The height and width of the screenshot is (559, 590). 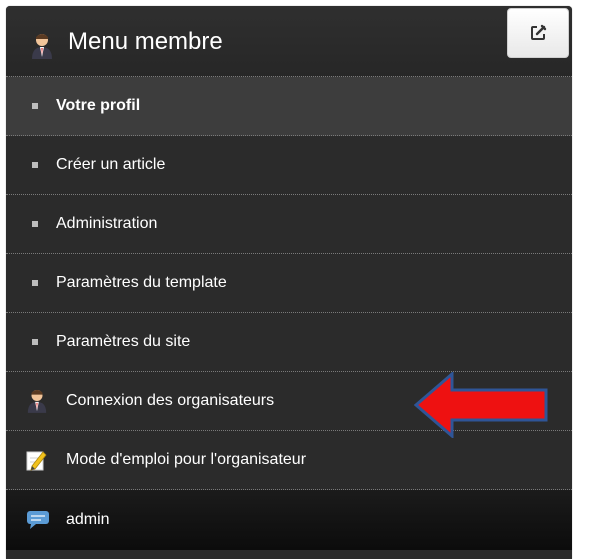 I want to click on menu-title: Menu membre, so click(x=145, y=41).